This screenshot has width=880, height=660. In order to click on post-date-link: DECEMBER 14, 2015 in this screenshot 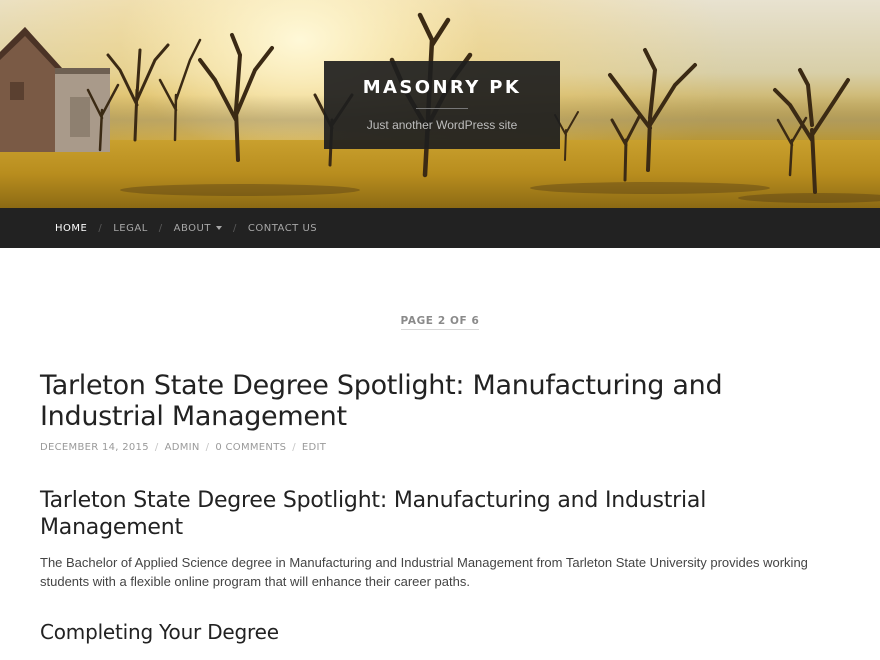, I will do `click(94, 447)`.